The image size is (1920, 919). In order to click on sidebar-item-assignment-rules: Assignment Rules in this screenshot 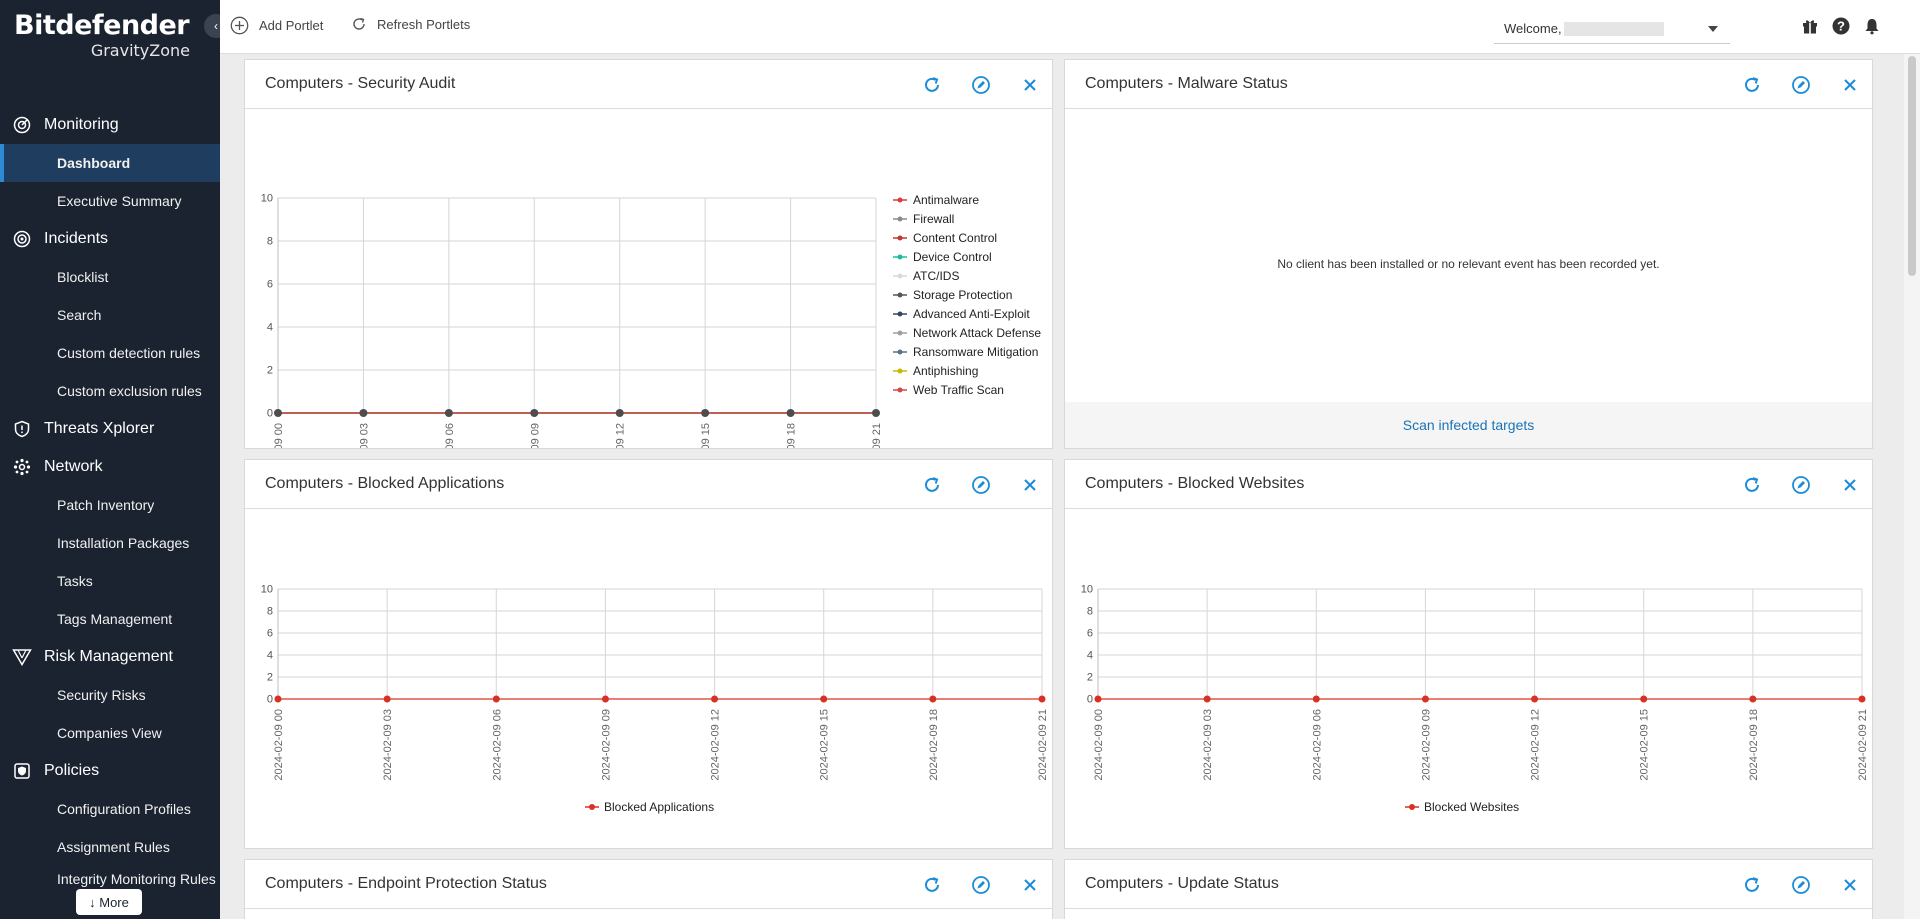, I will do `click(110, 847)`.